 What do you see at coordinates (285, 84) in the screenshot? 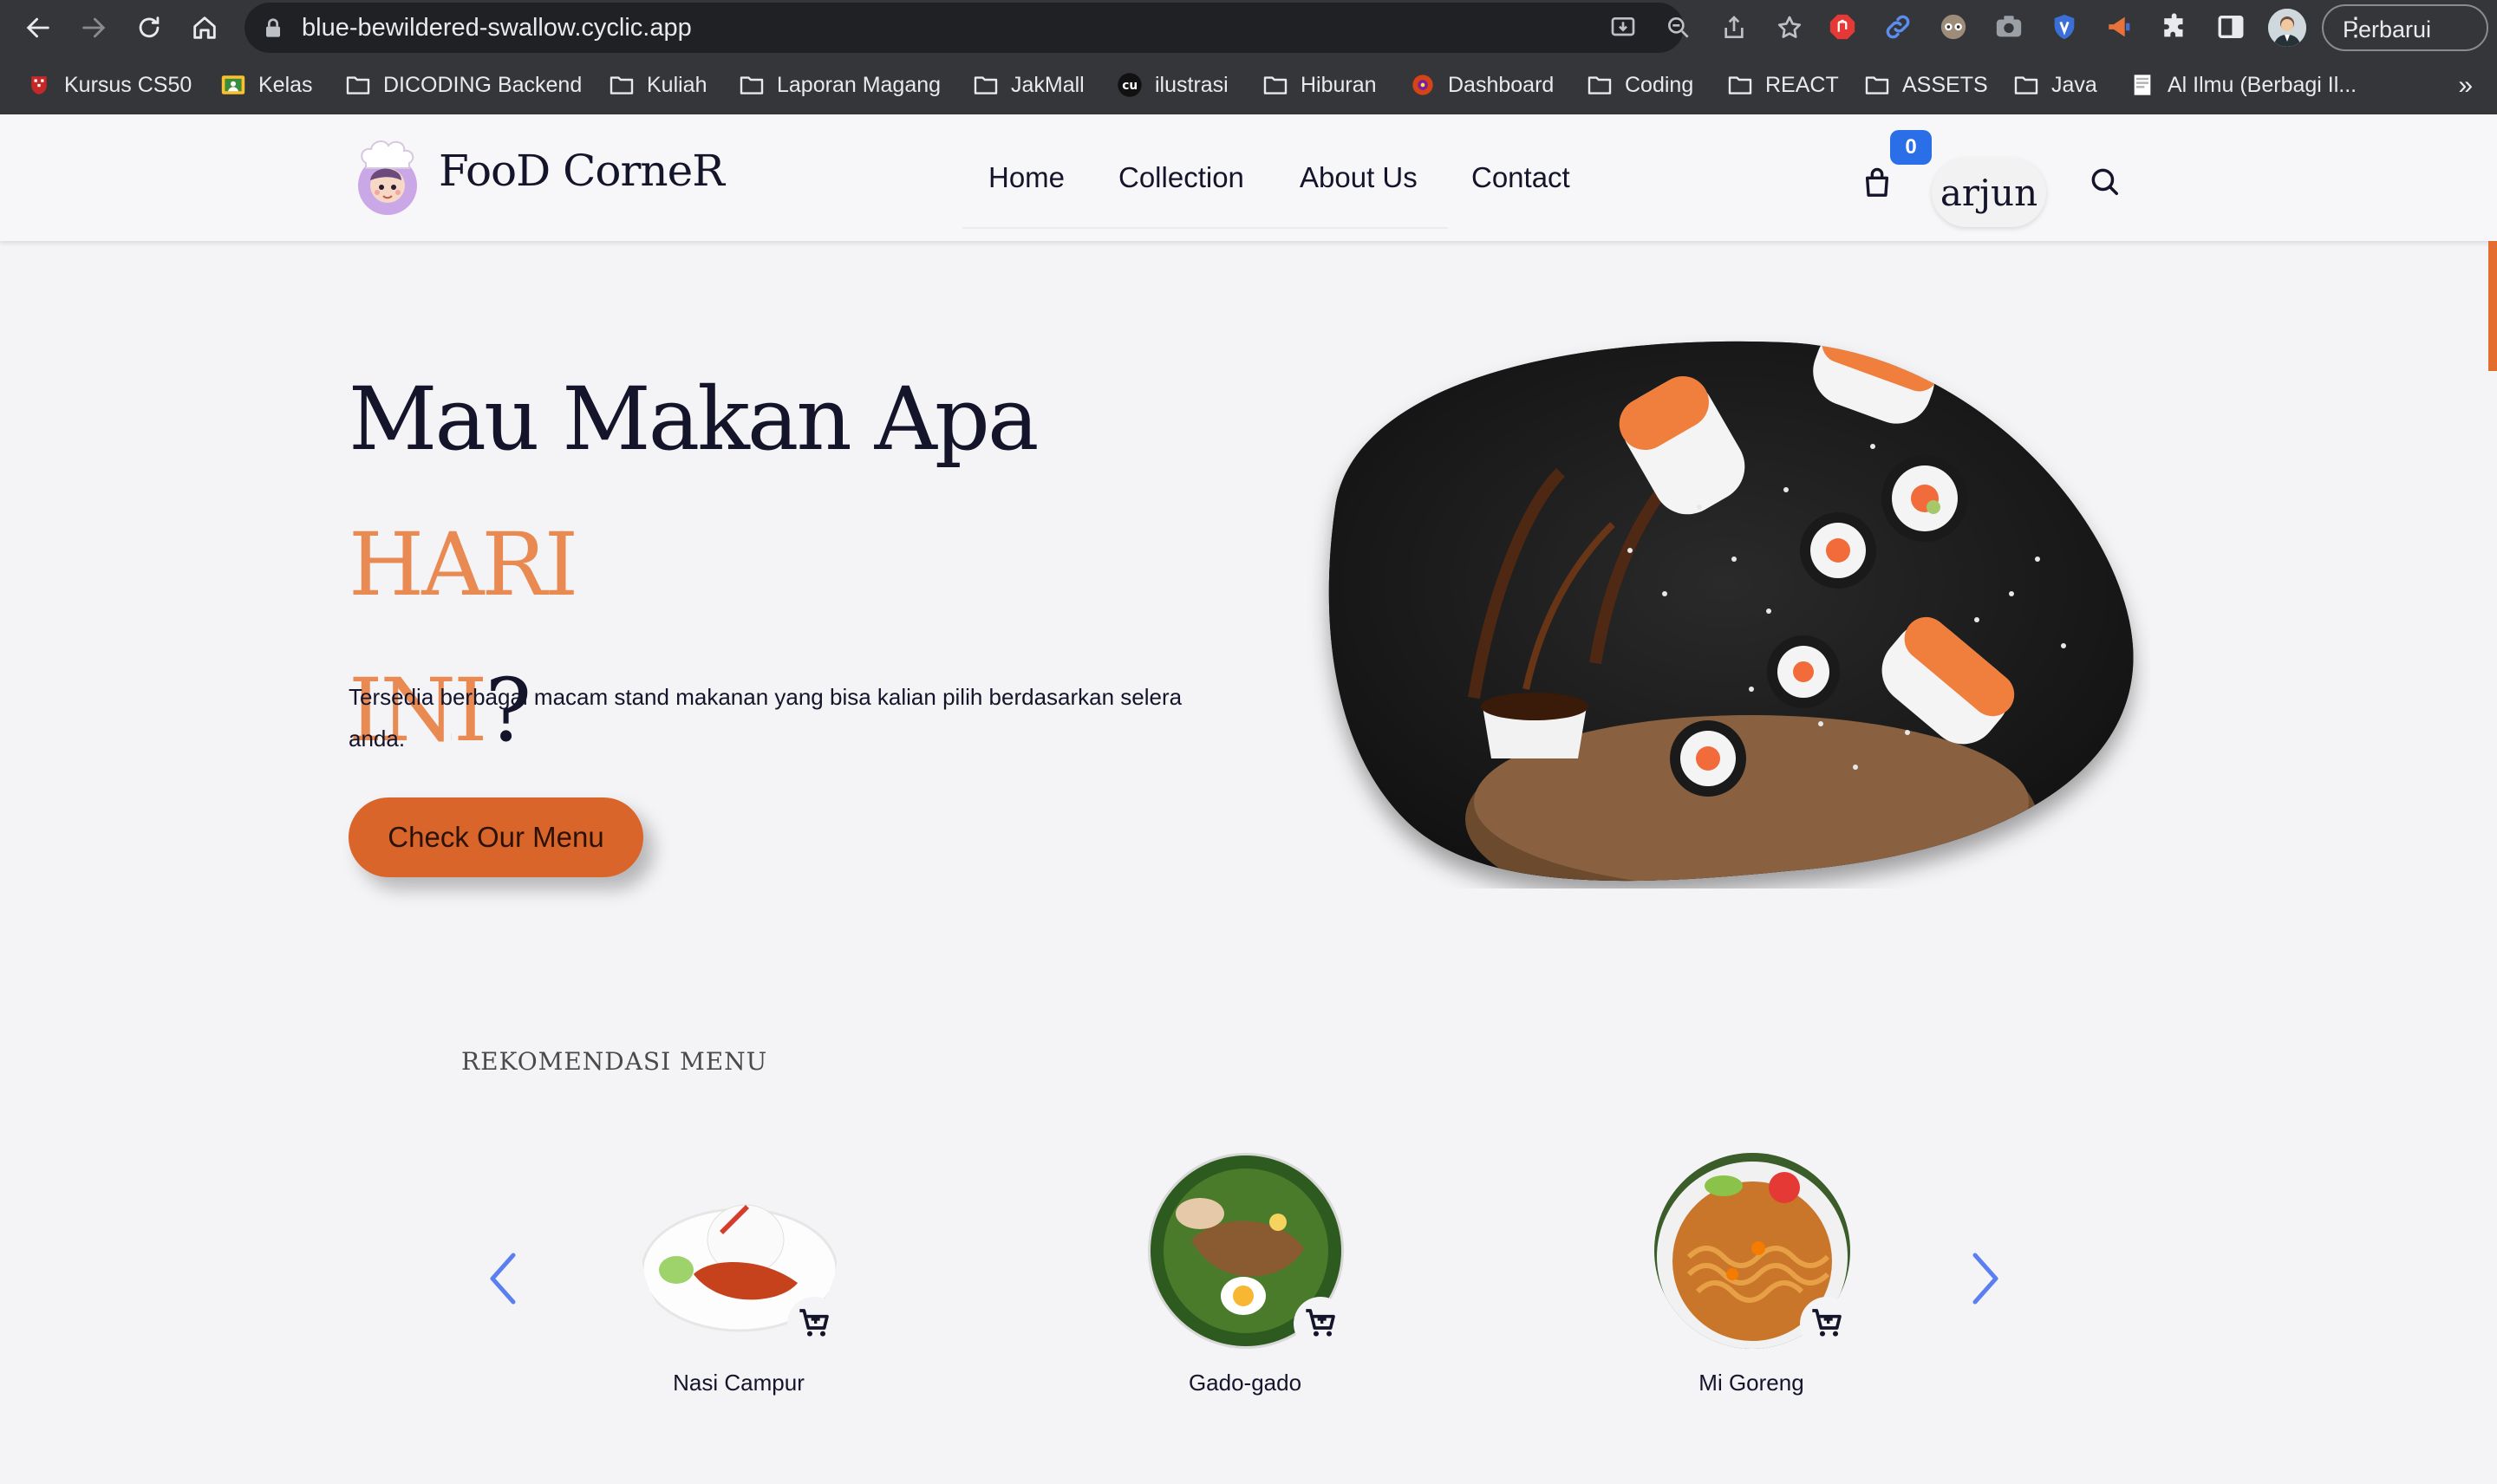
I see `bookmark-label: Kelas` at bounding box center [285, 84].